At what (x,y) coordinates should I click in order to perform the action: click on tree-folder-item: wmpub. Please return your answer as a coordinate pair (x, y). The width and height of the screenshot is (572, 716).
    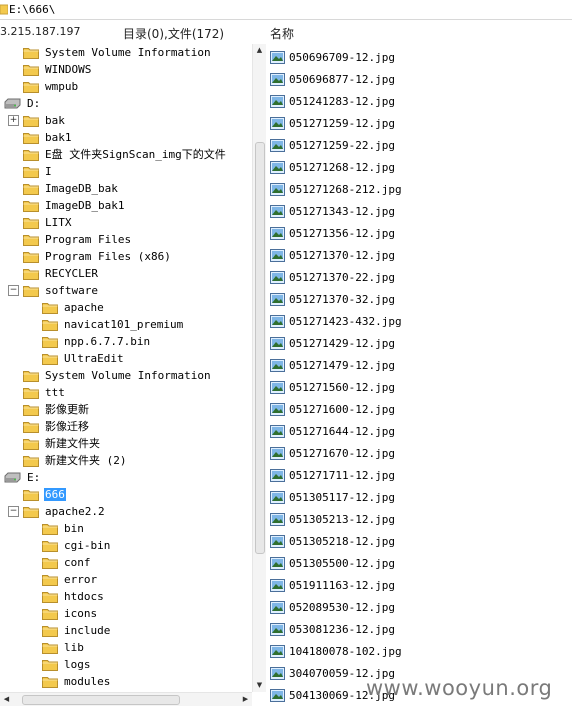
    Looking at the image, I should click on (51, 86).